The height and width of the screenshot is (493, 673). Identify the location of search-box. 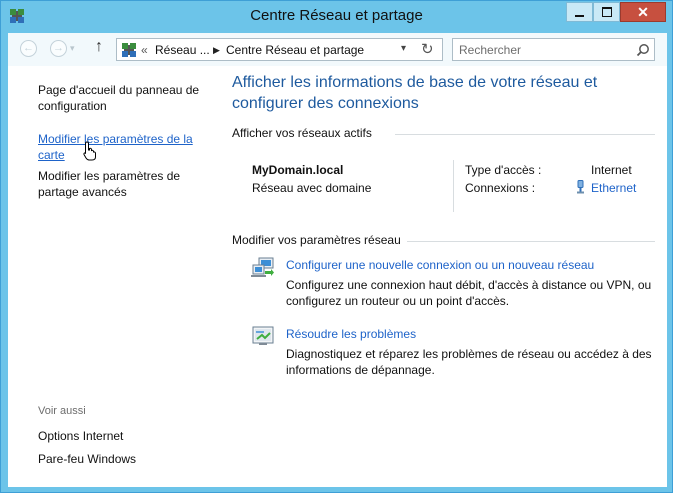
(553, 49).